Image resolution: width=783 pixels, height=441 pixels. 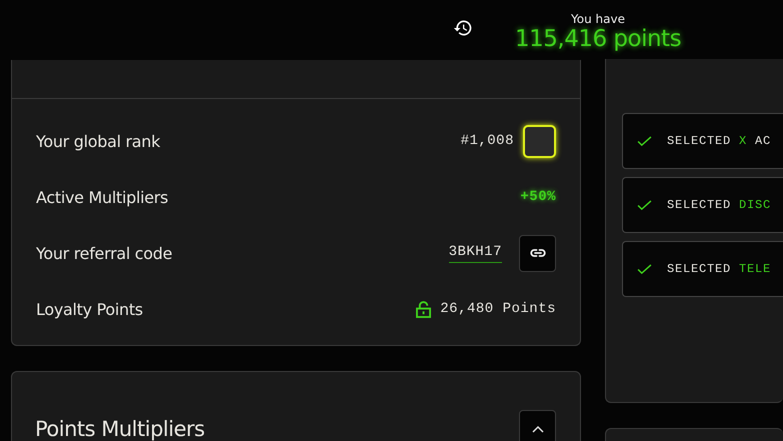 I want to click on lock-icon, so click(x=424, y=309).